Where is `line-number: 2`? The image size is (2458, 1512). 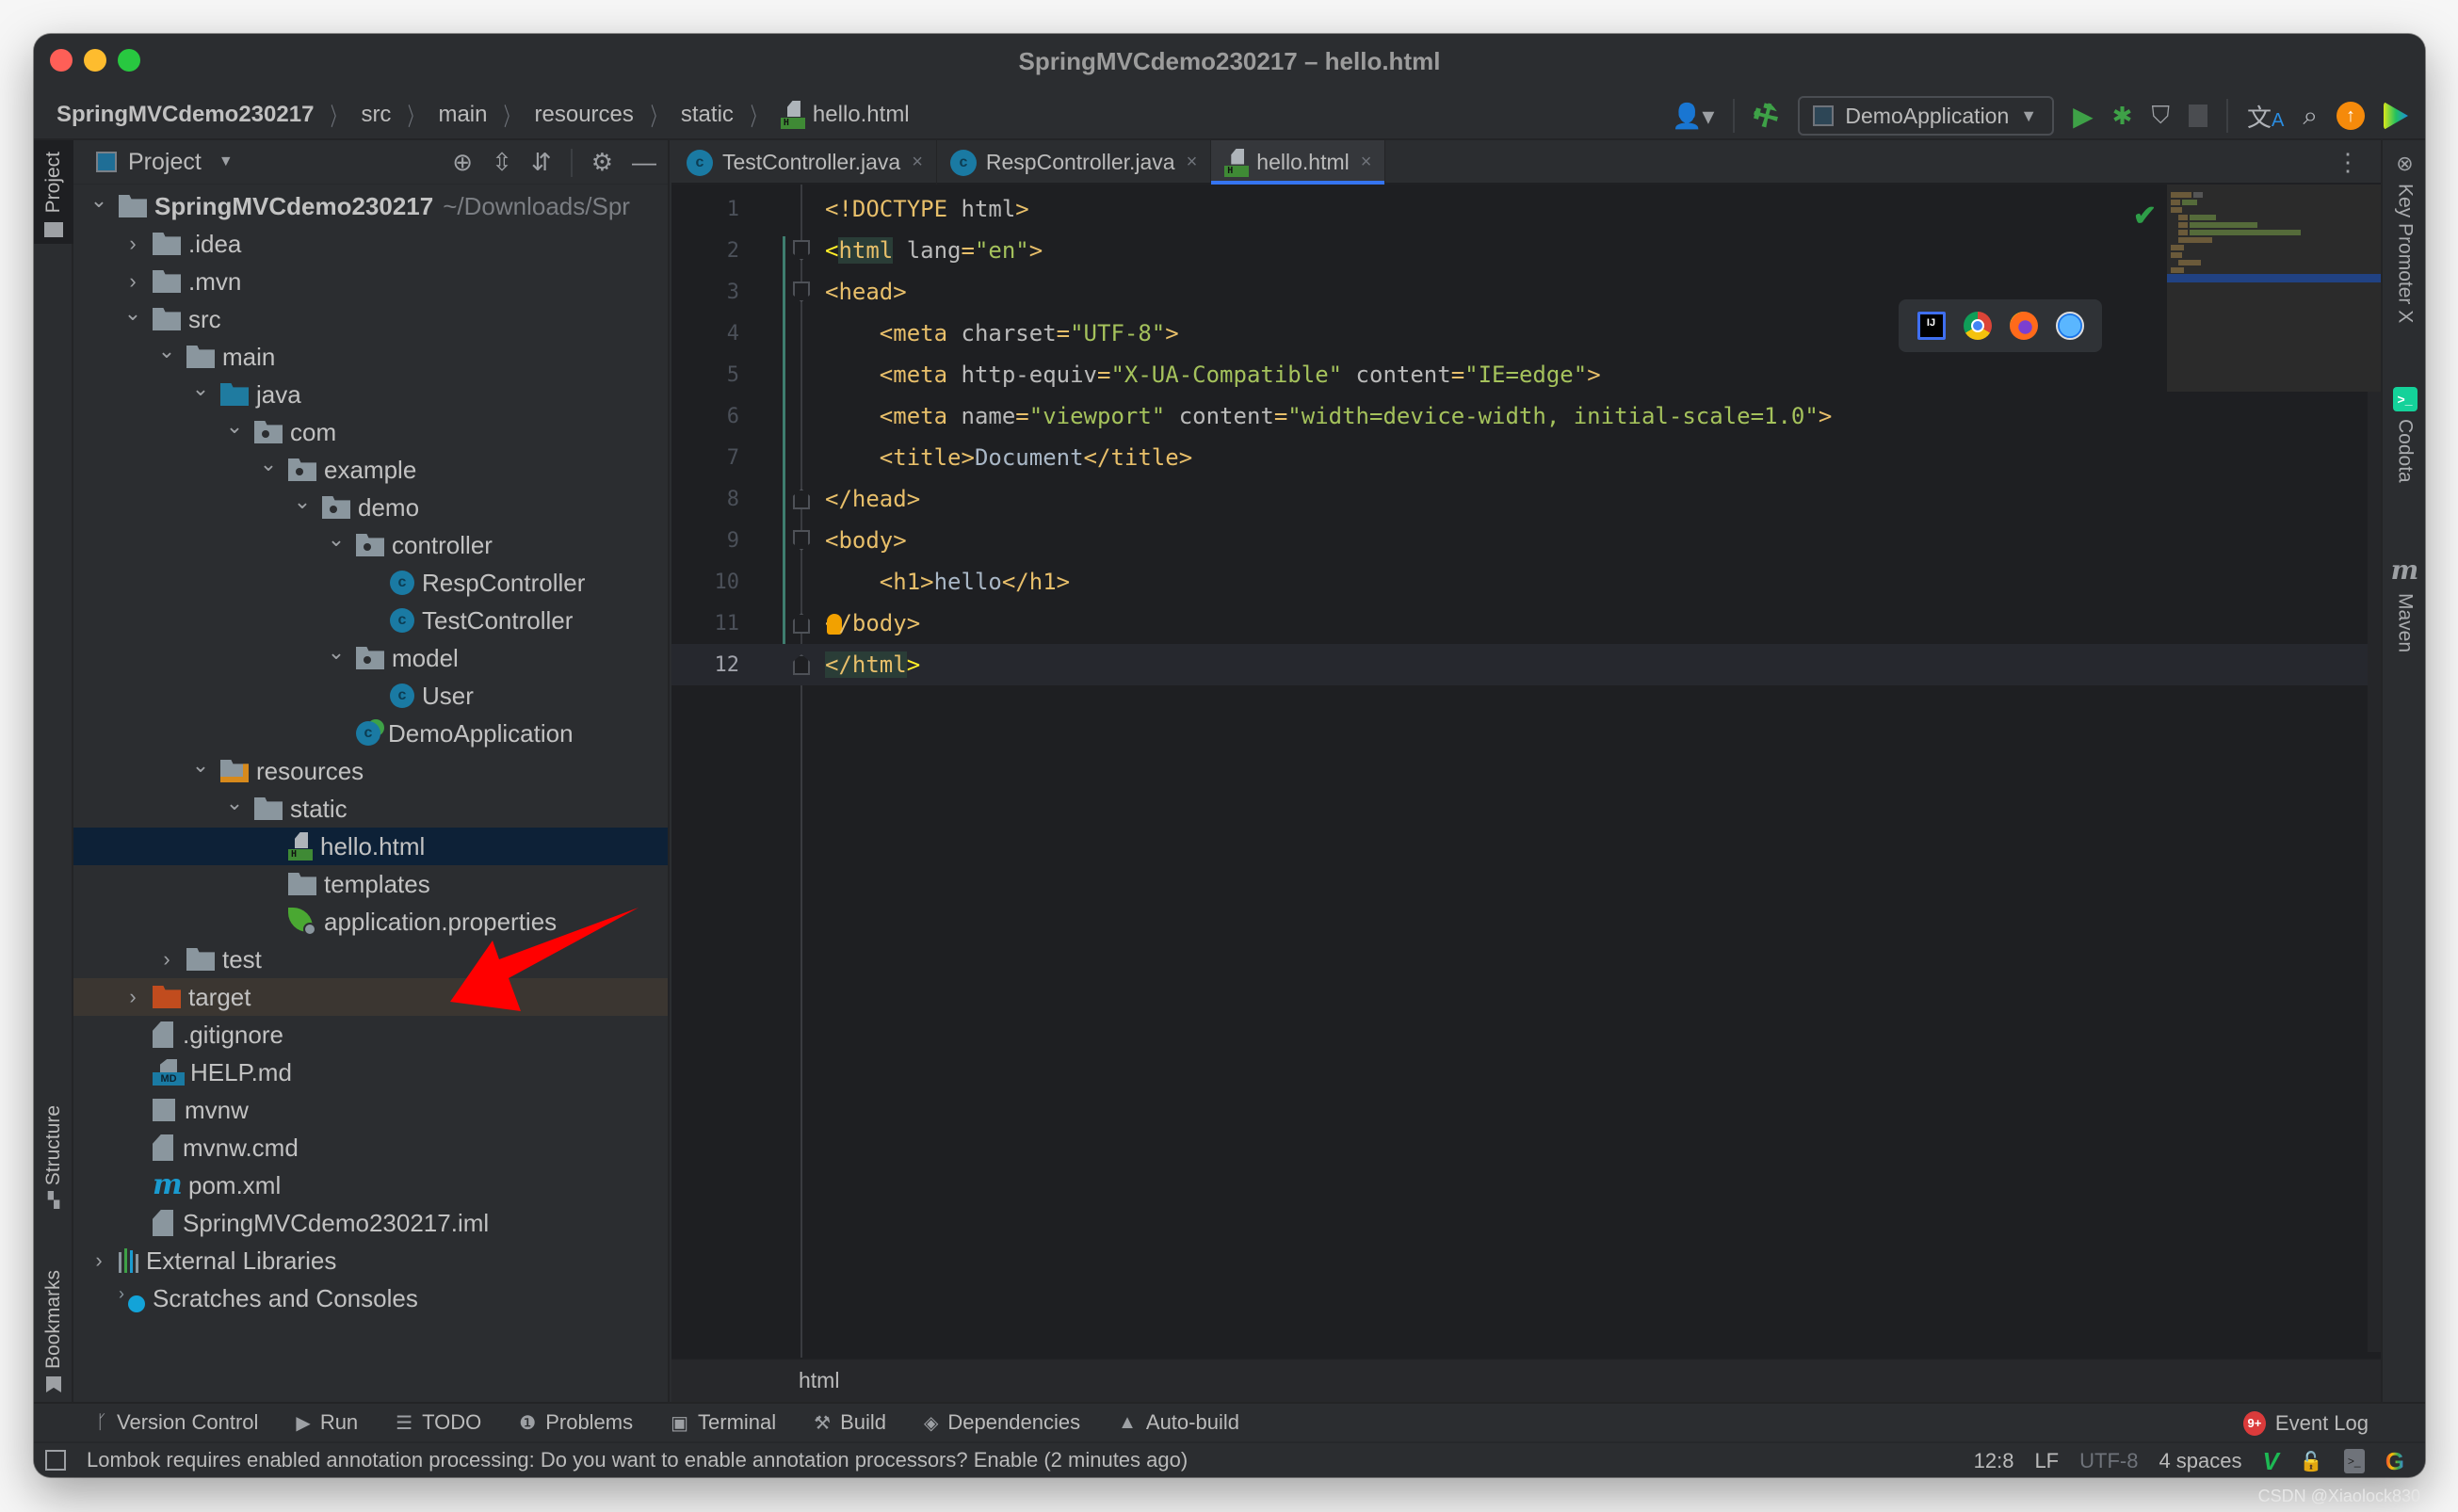
line-number: 2 is located at coordinates (705, 251).